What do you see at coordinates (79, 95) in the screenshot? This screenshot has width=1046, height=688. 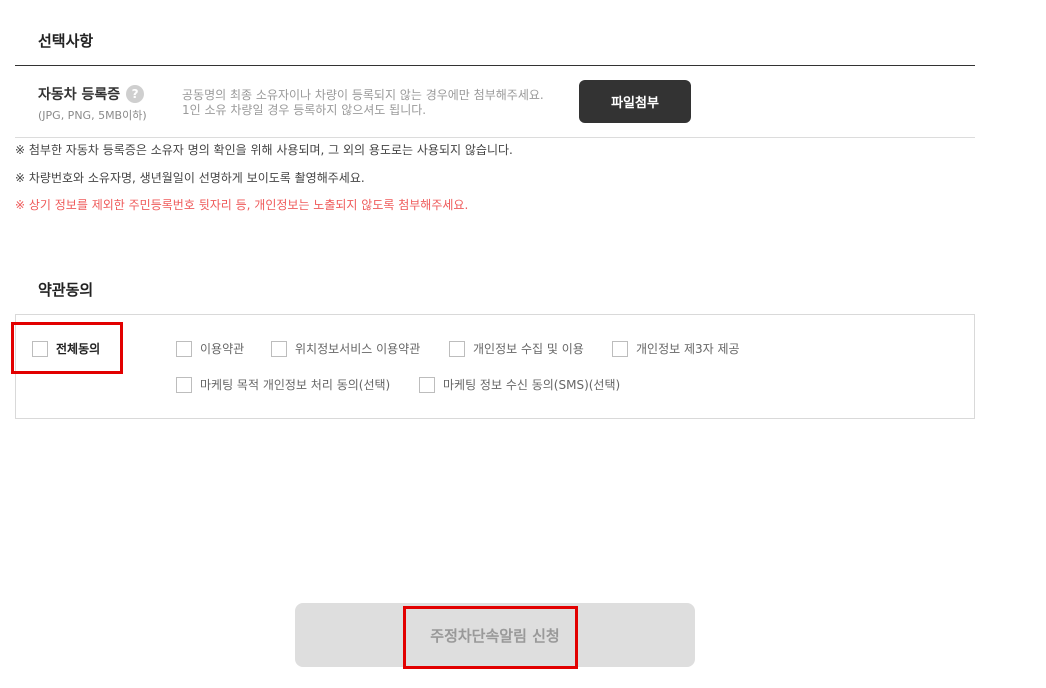 I see `registration-label: 자동차 등록증` at bounding box center [79, 95].